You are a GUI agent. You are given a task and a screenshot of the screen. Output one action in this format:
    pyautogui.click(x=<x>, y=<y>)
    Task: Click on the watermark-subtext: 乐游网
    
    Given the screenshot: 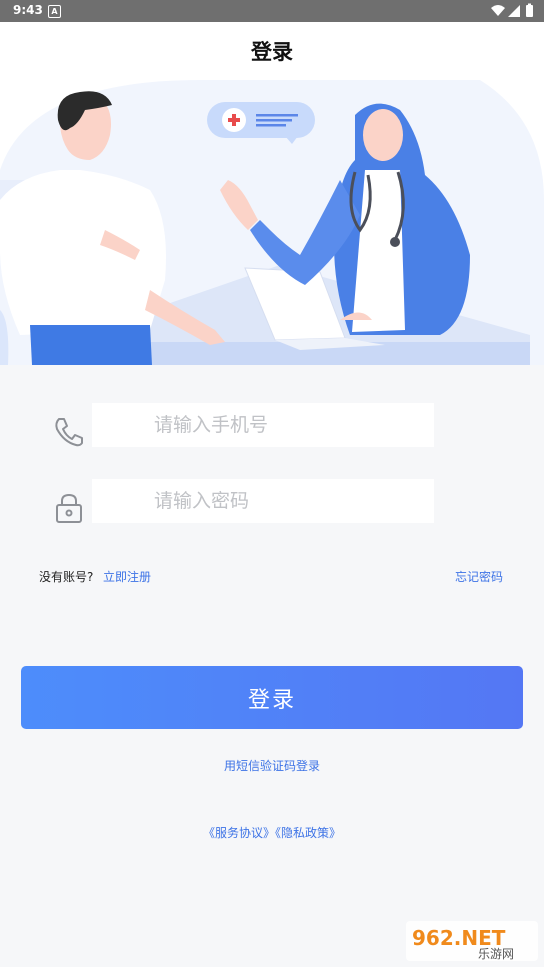 What is the action you would take?
    pyautogui.click(x=496, y=954)
    